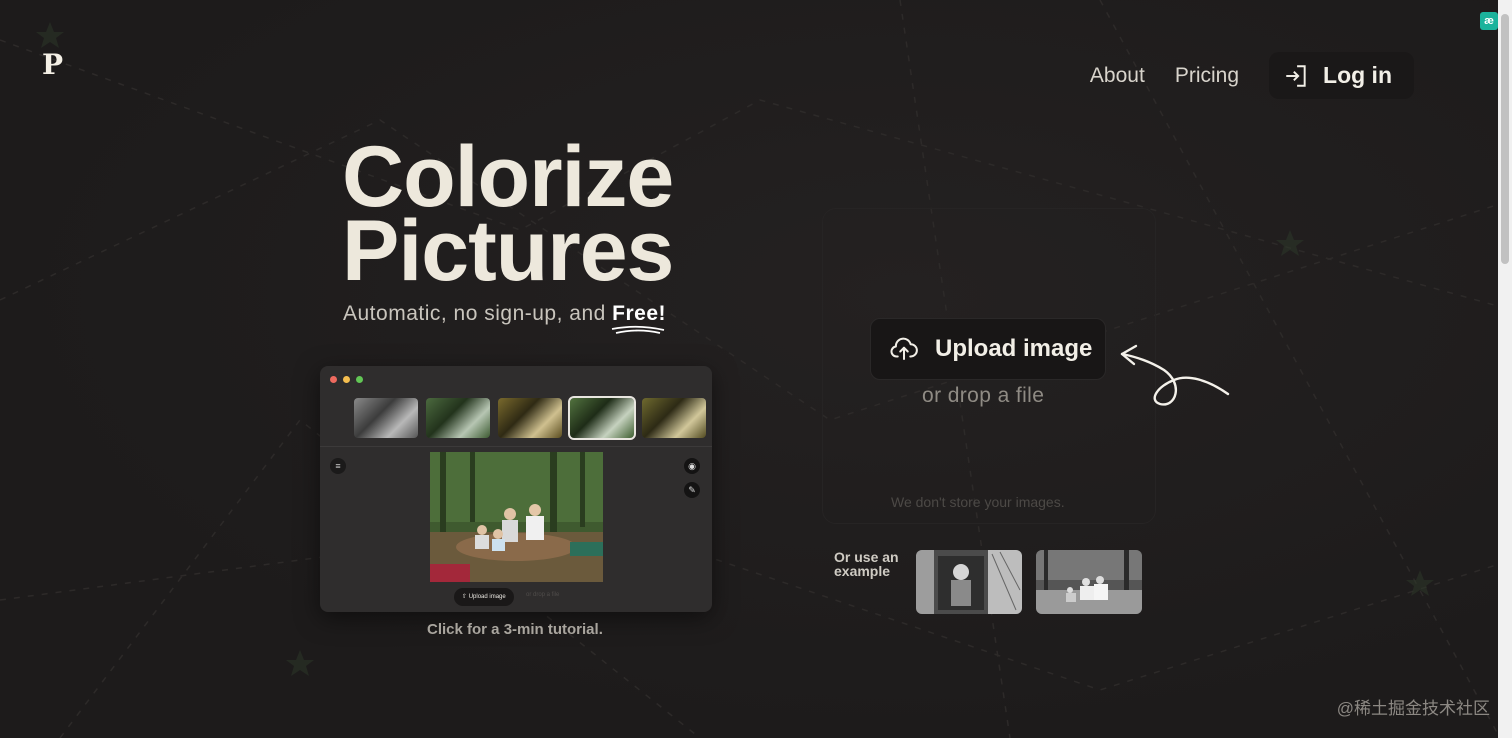  Describe the element at coordinates (866, 564) in the screenshot. I see `example-label: Or use an example` at that location.